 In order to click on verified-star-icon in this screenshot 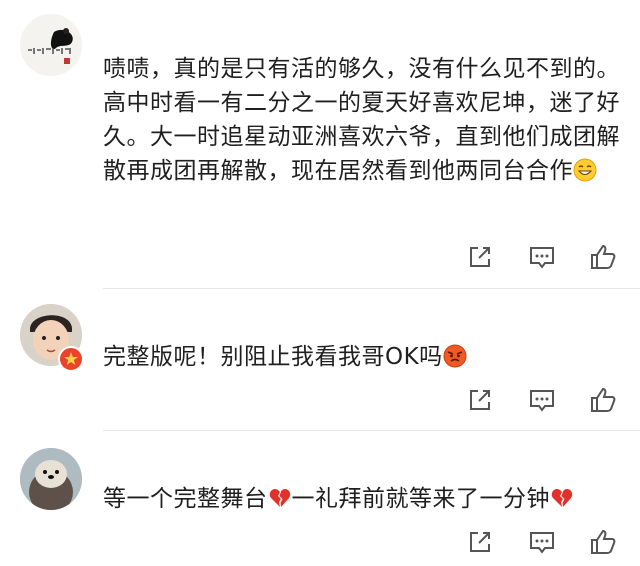, I will do `click(71, 359)`.